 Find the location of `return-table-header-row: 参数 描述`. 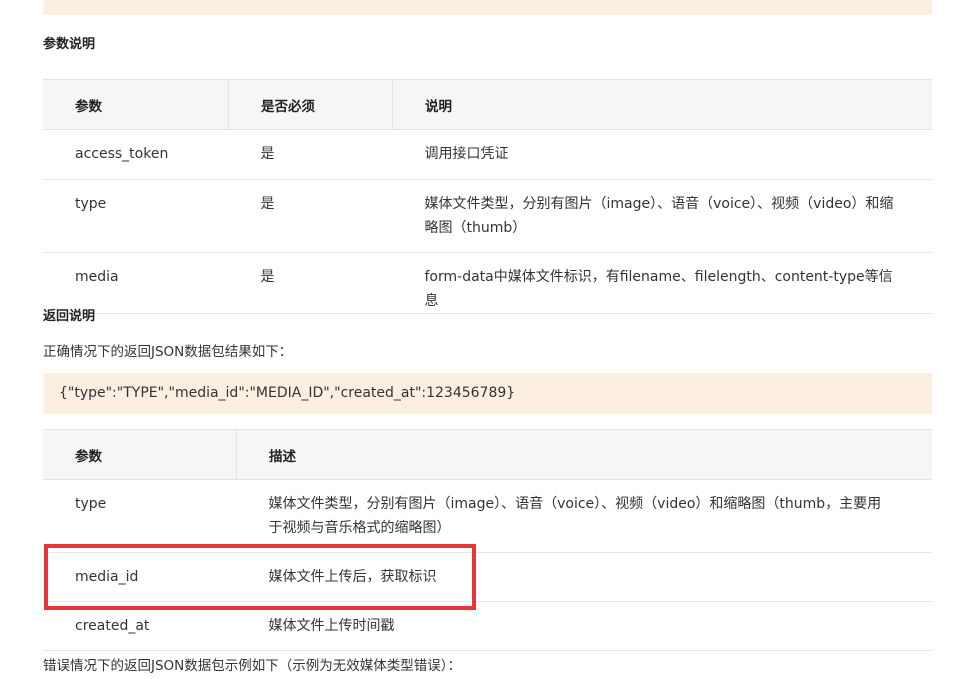

return-table-header-row: 参数 描述 is located at coordinates (487, 454).